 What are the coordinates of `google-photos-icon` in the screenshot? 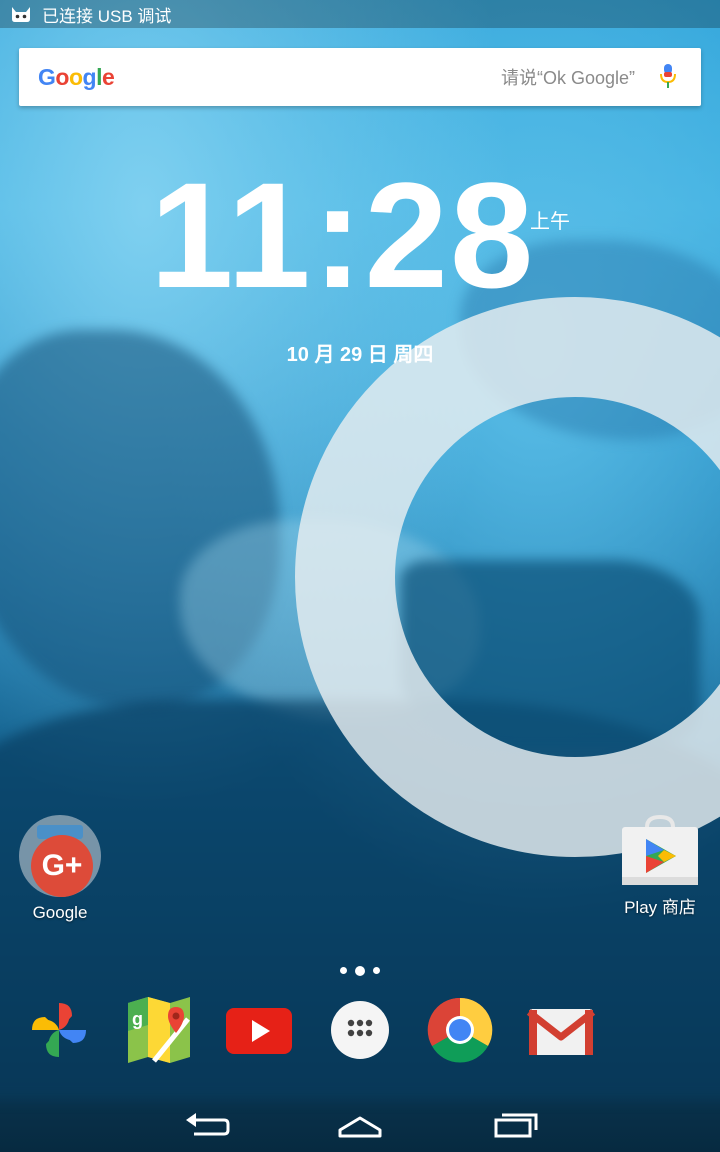 It's located at (59, 1030).